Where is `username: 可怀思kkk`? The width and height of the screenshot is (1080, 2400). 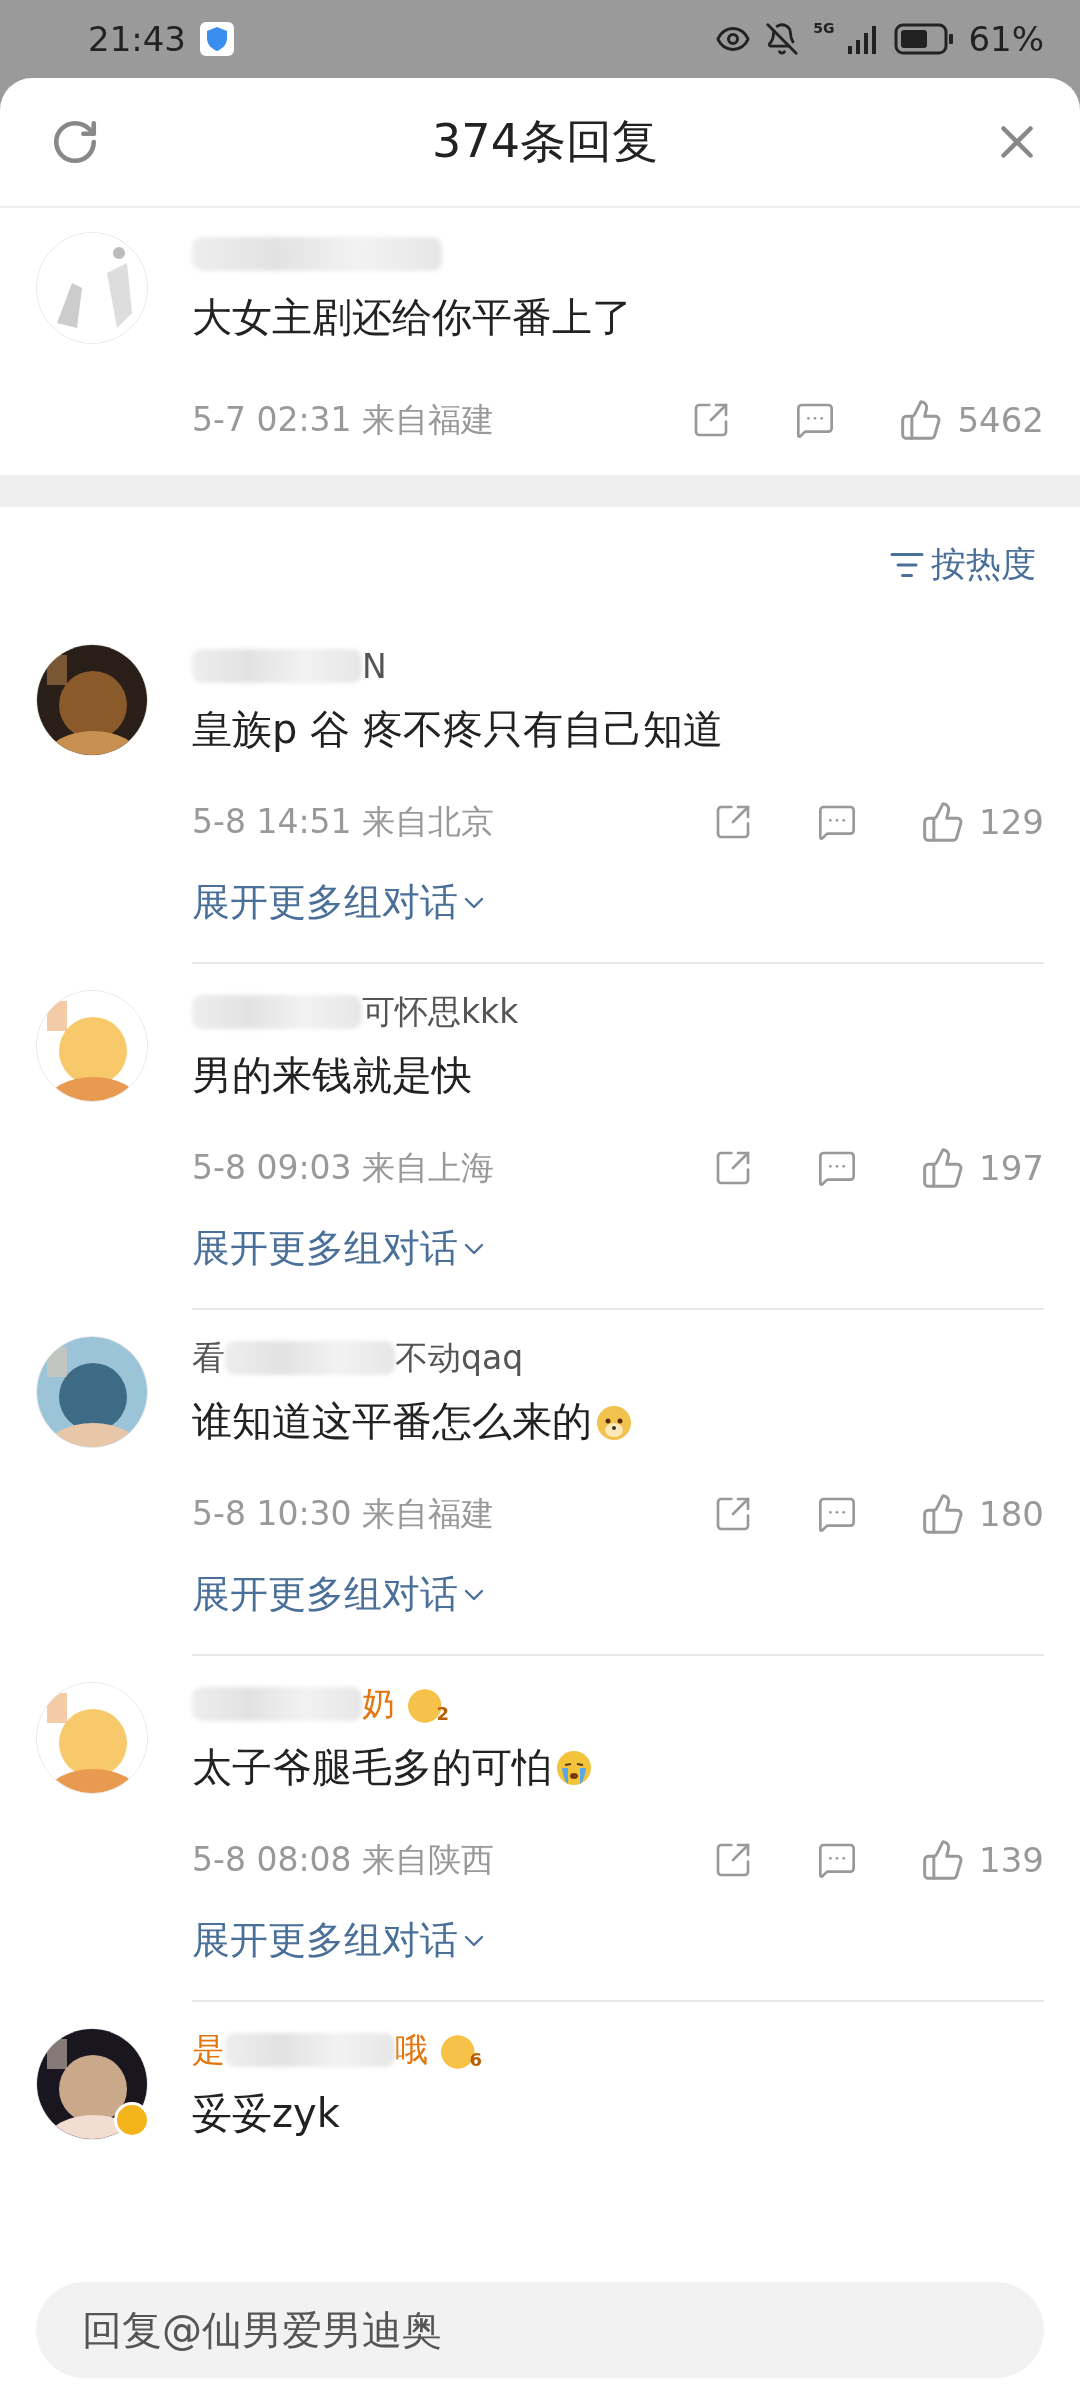
username: 可怀思kkk is located at coordinates (440, 1012).